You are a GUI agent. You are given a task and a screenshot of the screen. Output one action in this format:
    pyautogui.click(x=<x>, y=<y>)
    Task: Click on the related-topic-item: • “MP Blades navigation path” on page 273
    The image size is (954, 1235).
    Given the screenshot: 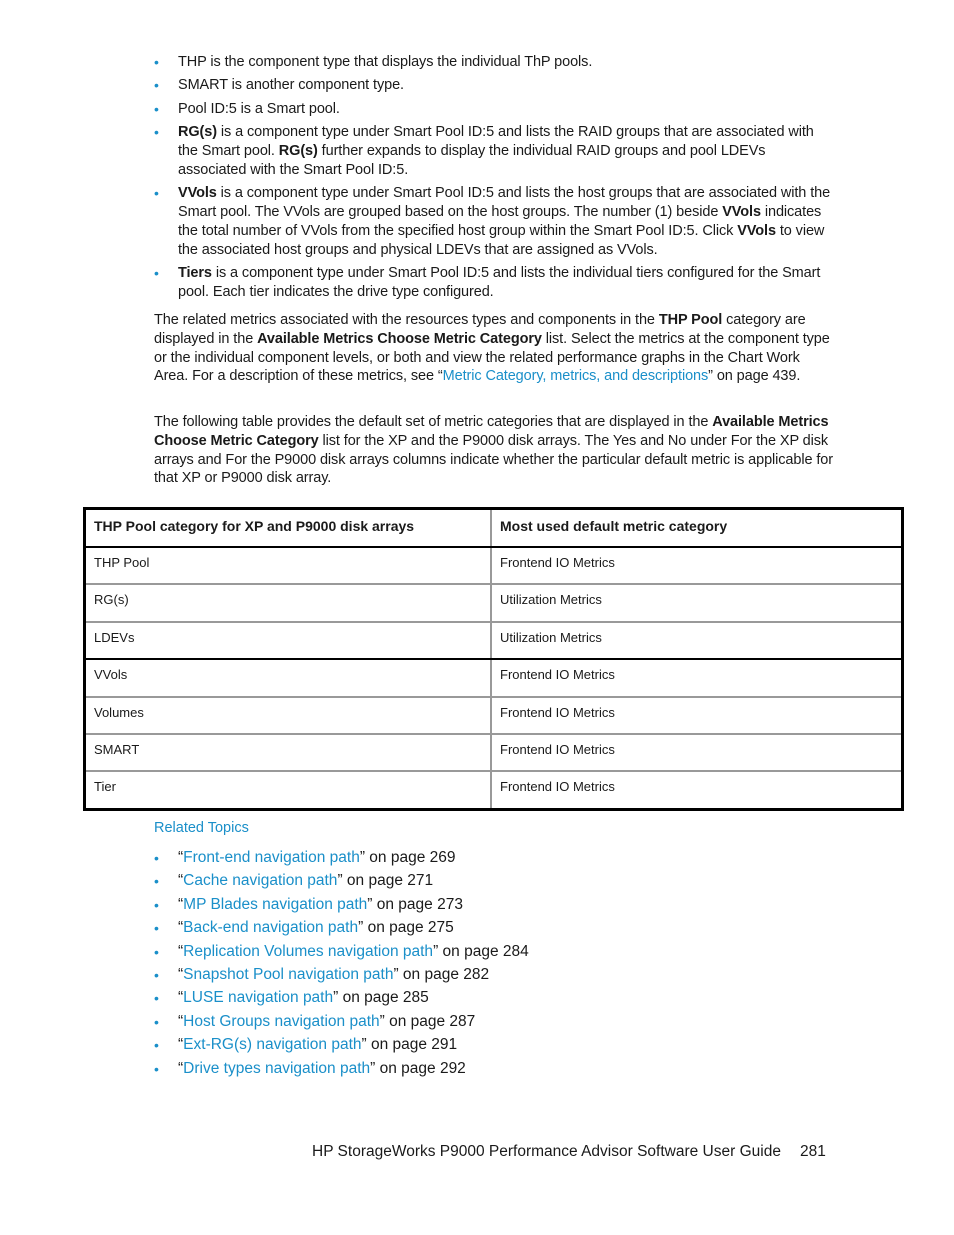 What is the action you would take?
    pyautogui.click(x=308, y=904)
    